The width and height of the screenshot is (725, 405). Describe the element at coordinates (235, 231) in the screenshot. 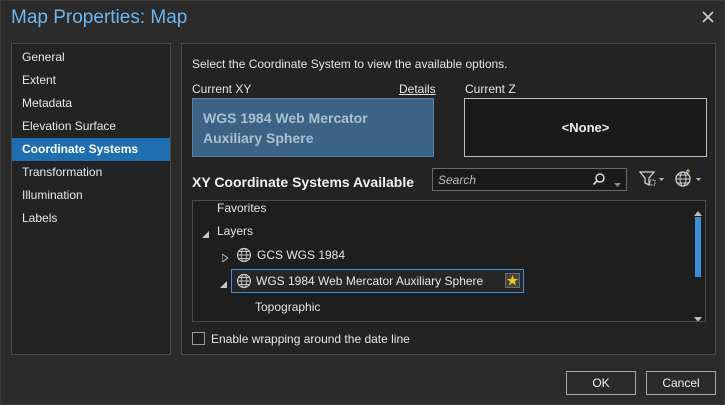

I see `tree-item-layers: Layers` at that location.